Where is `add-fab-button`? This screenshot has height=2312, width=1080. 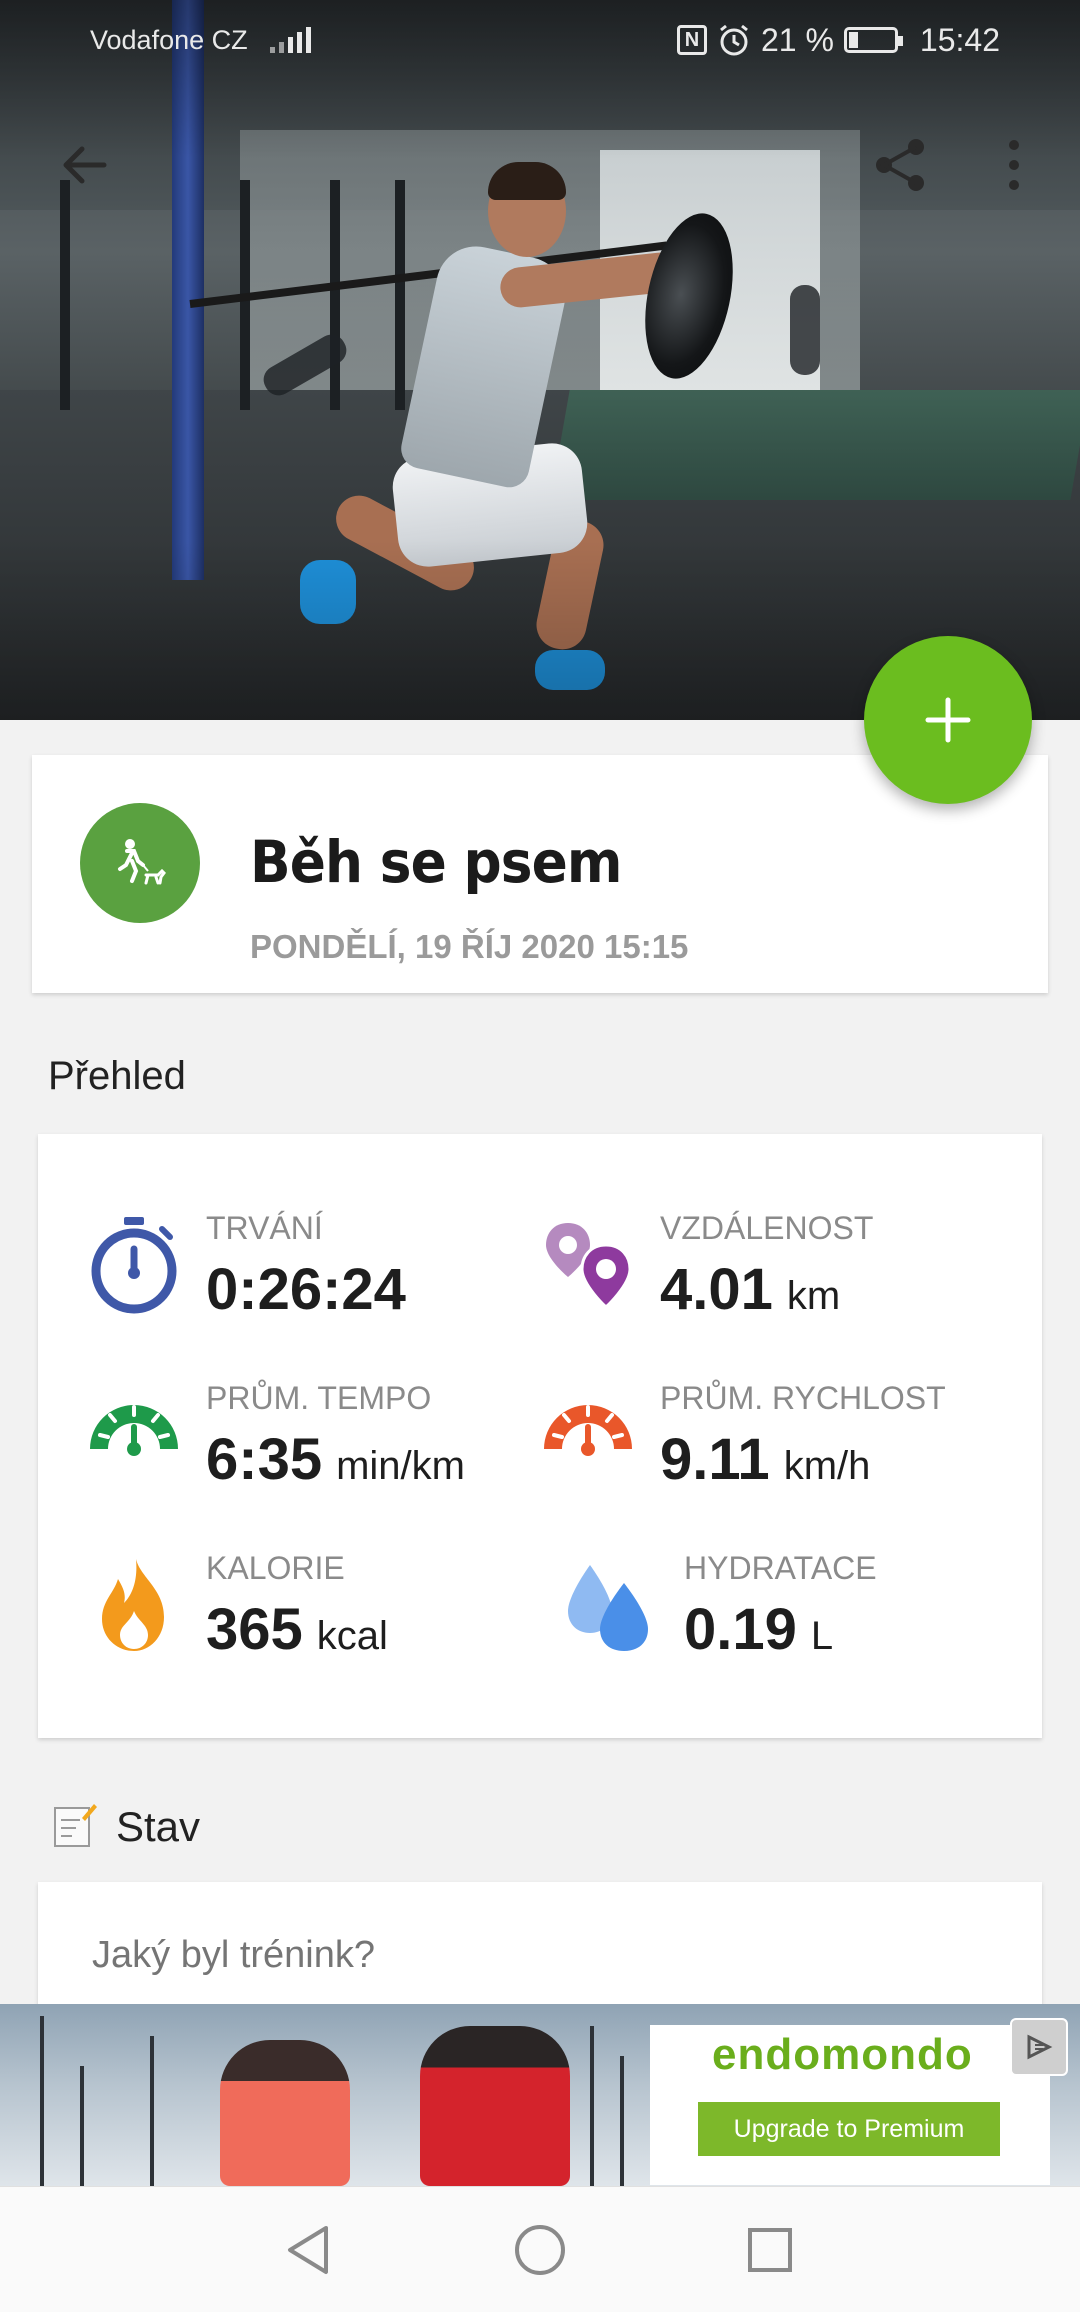 add-fab-button is located at coordinates (948, 720).